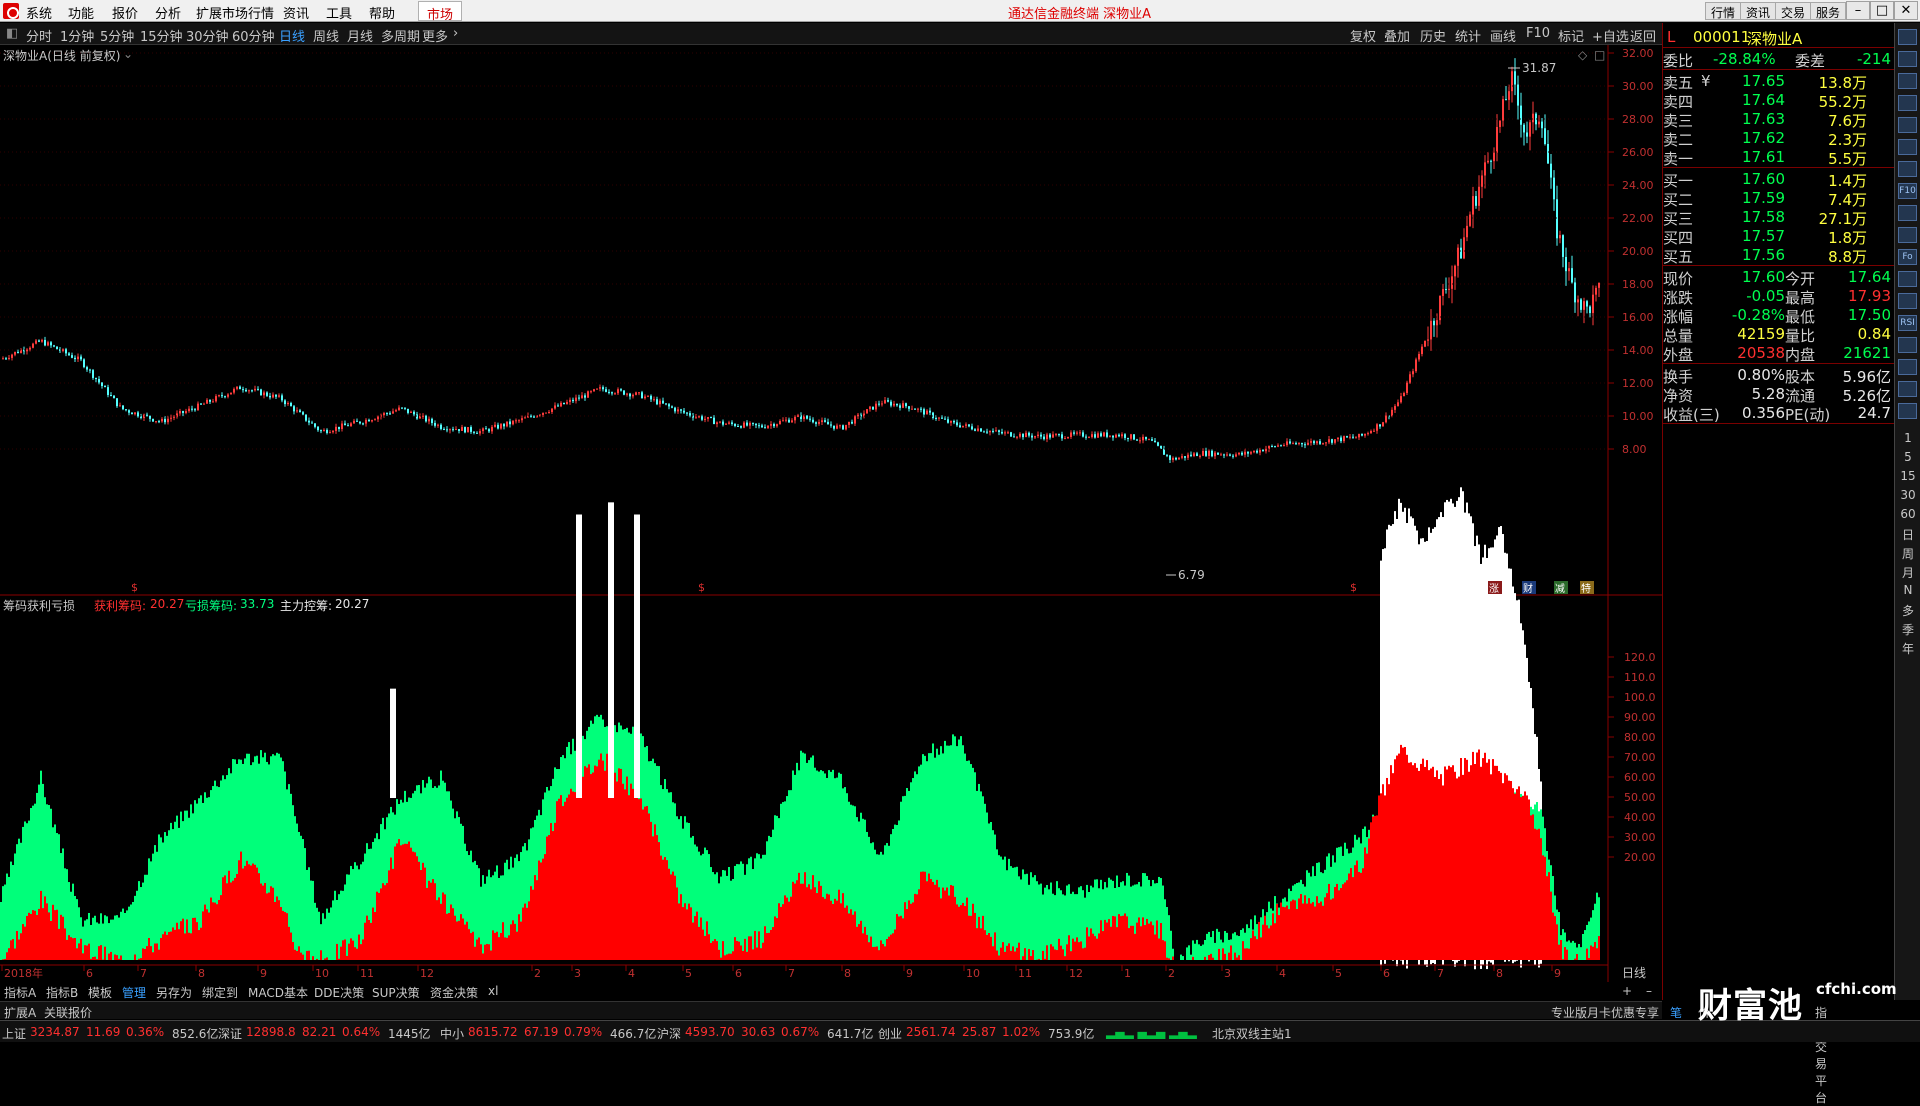 This screenshot has height=1106, width=1920. What do you see at coordinates (14, 1033) in the screenshot?
I see `index-name: 上证` at bounding box center [14, 1033].